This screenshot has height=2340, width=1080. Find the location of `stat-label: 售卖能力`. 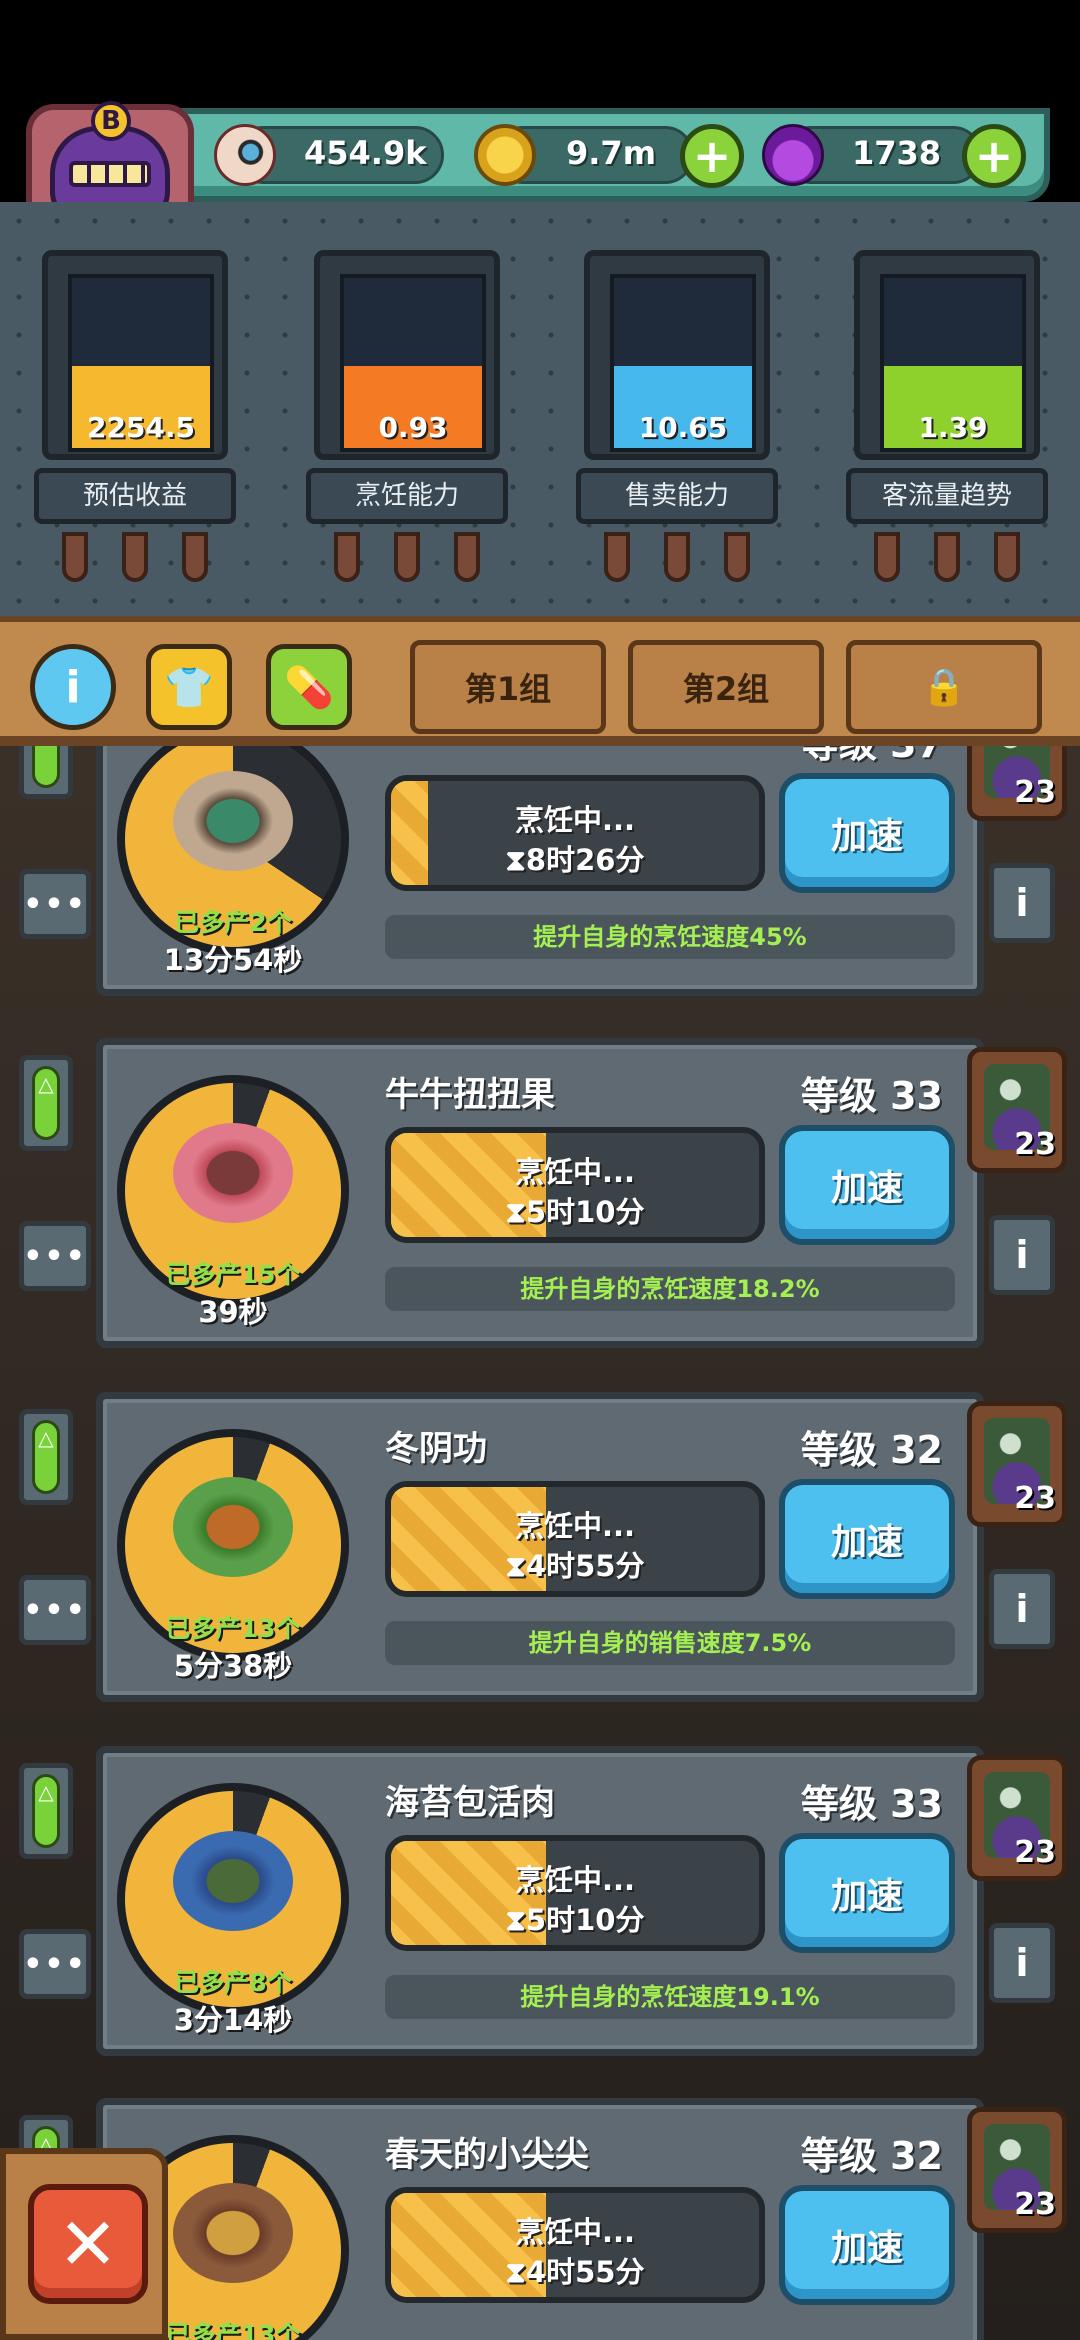

stat-label: 售卖能力 is located at coordinates (677, 496).